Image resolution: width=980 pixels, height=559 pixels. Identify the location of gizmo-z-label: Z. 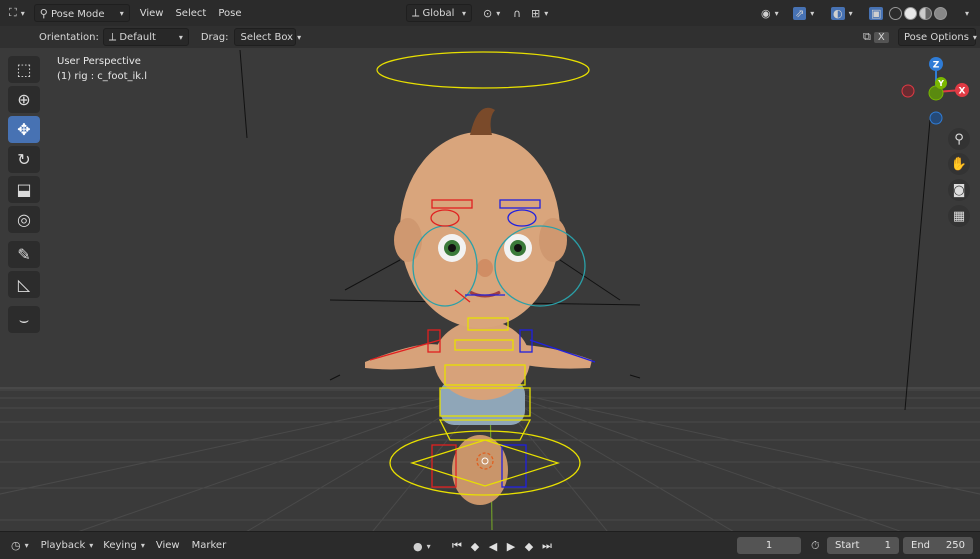
(936, 66).